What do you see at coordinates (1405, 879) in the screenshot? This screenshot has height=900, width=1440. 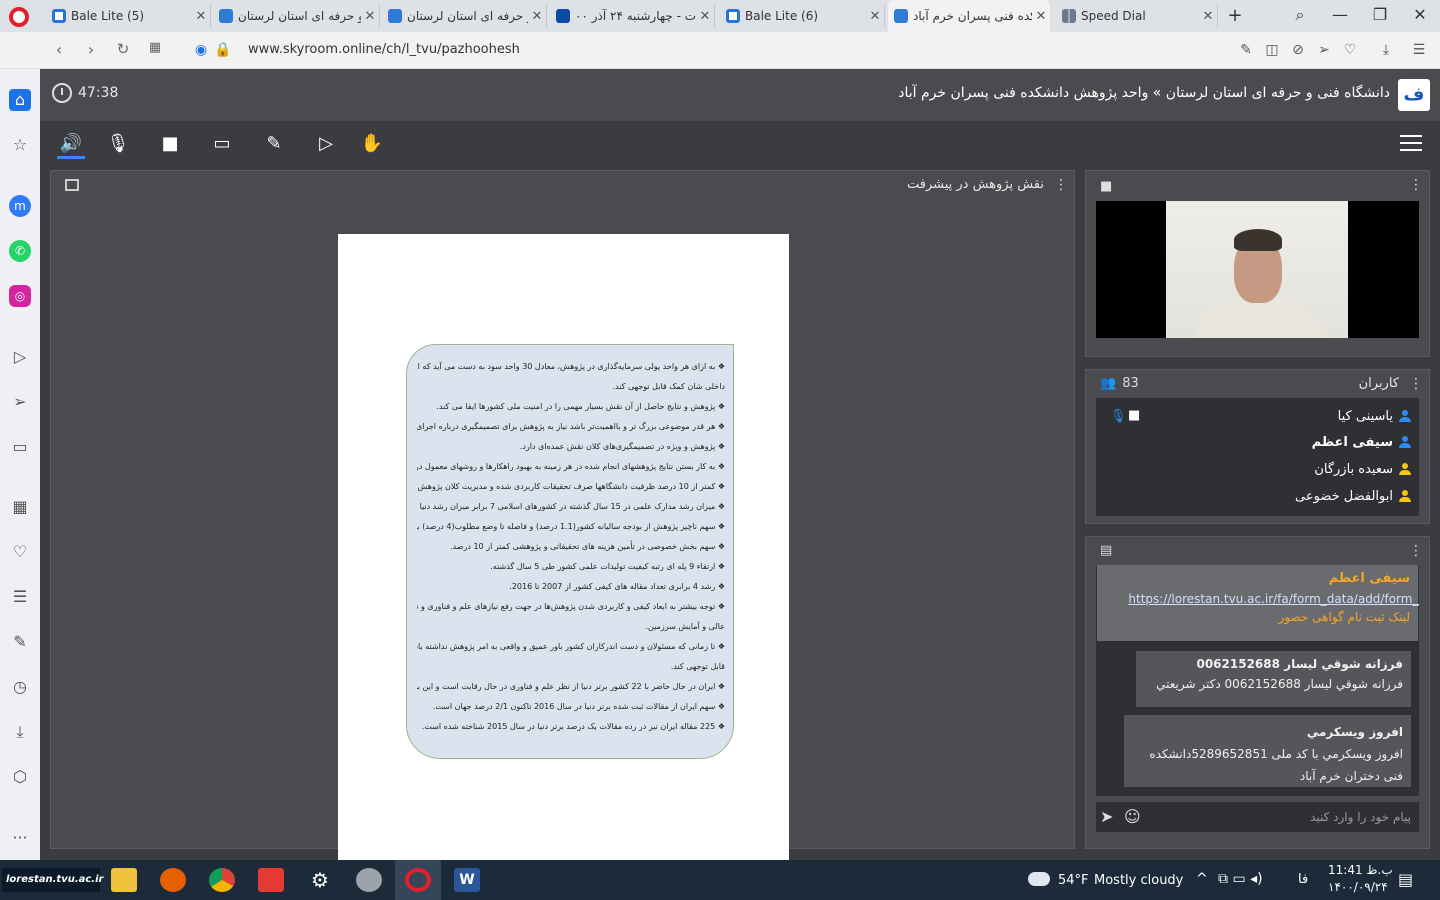 I see `notification-icon: ▤` at bounding box center [1405, 879].